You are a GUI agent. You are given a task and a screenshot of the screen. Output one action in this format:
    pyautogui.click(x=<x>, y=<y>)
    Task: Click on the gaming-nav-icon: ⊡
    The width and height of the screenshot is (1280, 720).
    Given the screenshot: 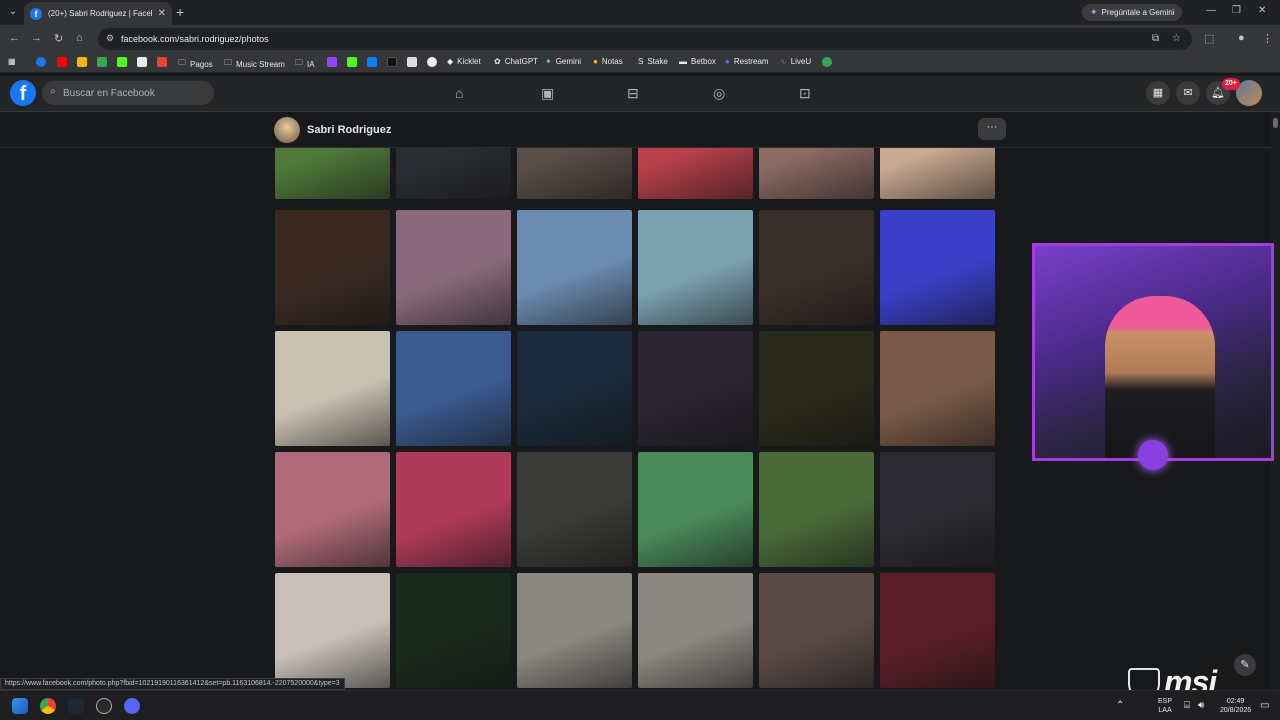 What is the action you would take?
    pyautogui.click(x=805, y=93)
    